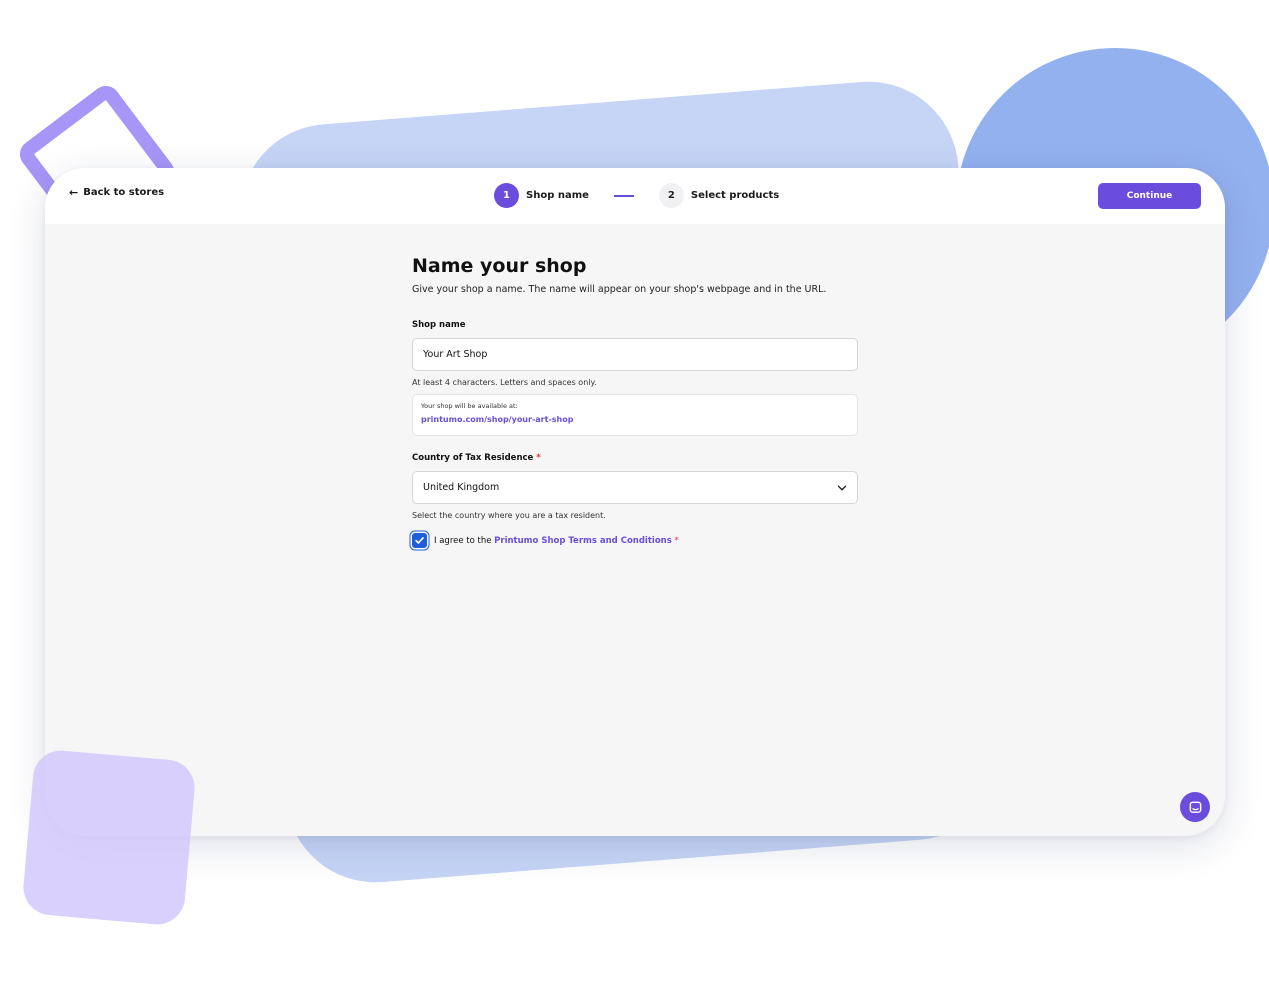 This screenshot has width=1269, height=1005. Describe the element at coordinates (557, 195) in the screenshot. I see `step-1-label: Shop name` at that location.